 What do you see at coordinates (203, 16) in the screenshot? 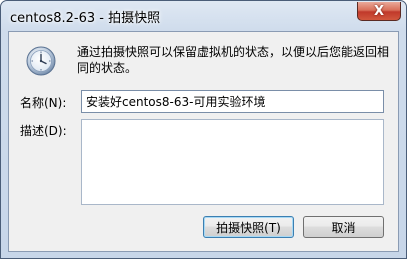
I see `title-bar: centos8.2-63 - 拍摄快照 X` at bounding box center [203, 16].